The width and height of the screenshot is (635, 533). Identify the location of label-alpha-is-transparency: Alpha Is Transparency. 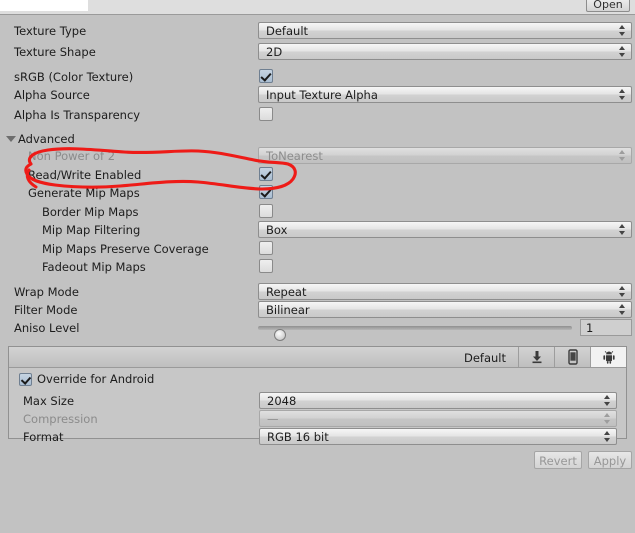
(77, 115).